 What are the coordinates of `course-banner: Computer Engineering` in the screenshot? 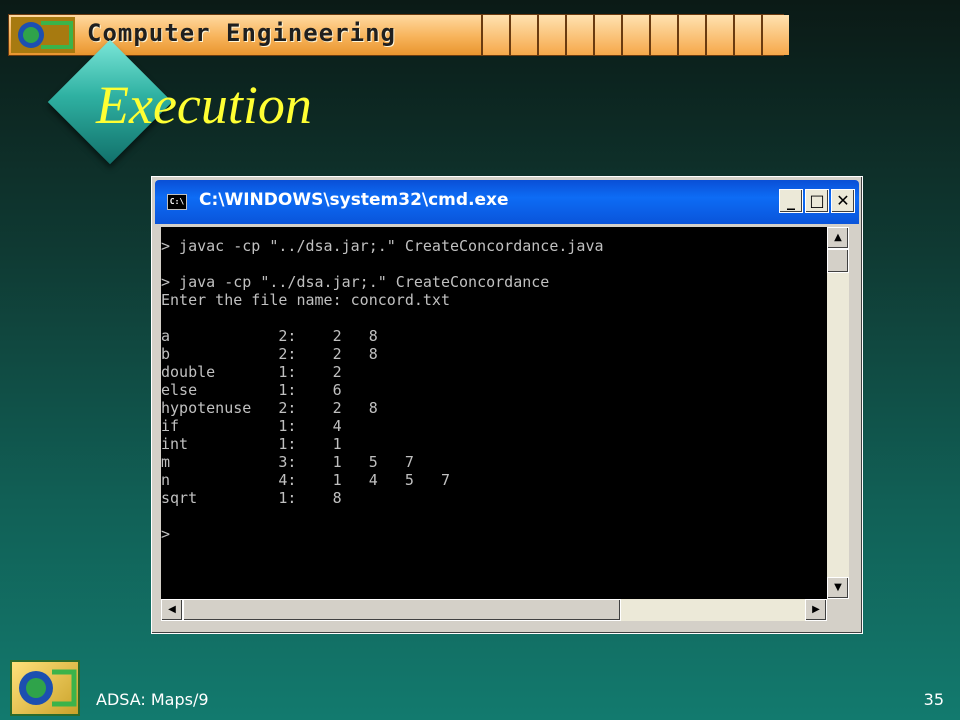 It's located at (398, 35).